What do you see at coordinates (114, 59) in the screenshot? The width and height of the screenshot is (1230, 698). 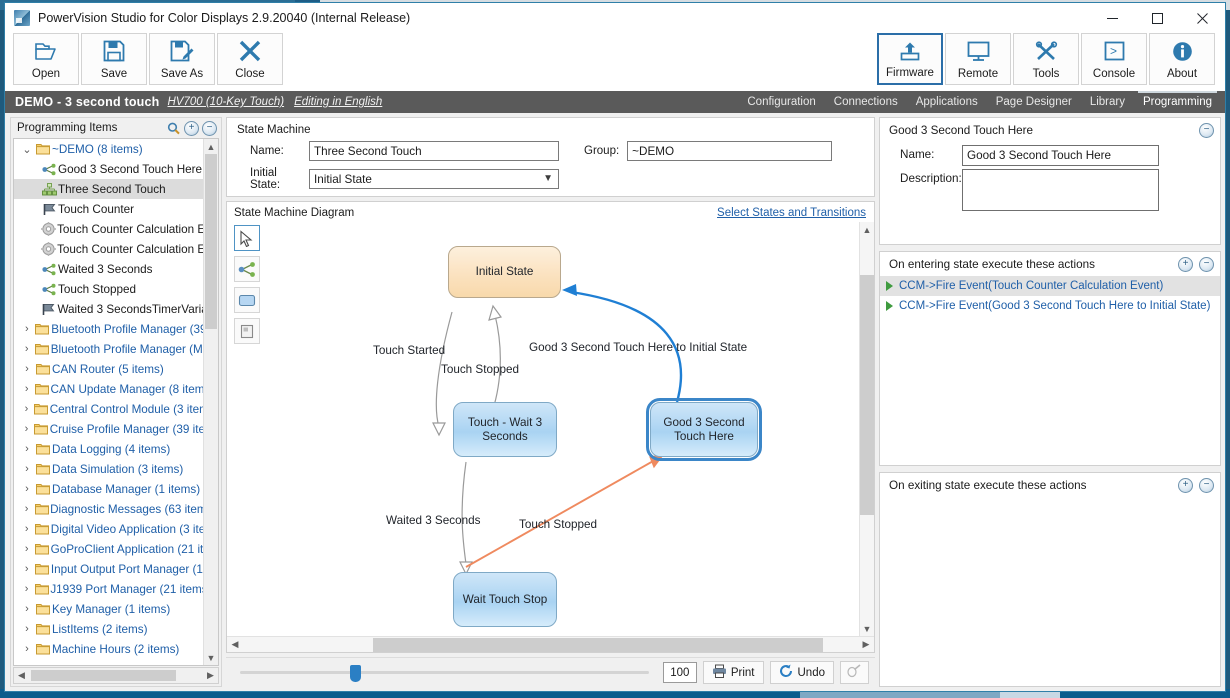 I see `save-button: Save` at bounding box center [114, 59].